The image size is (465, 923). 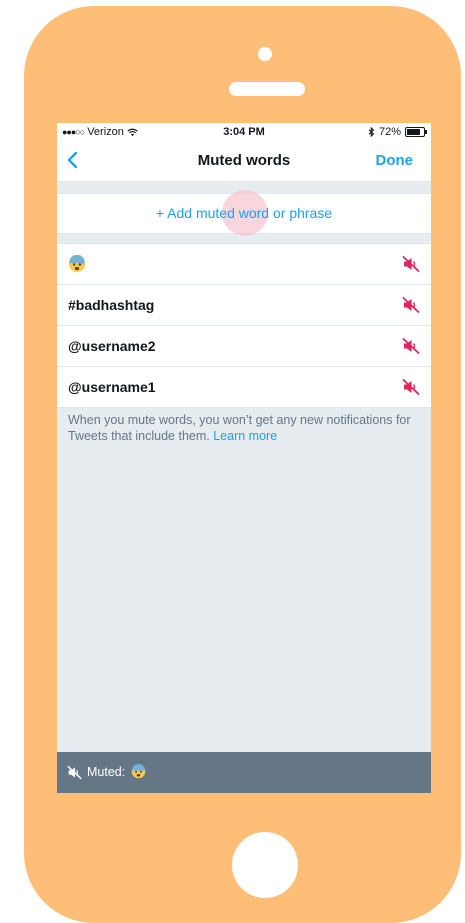 What do you see at coordinates (112, 346) in the screenshot?
I see `muted-word-label: @username2` at bounding box center [112, 346].